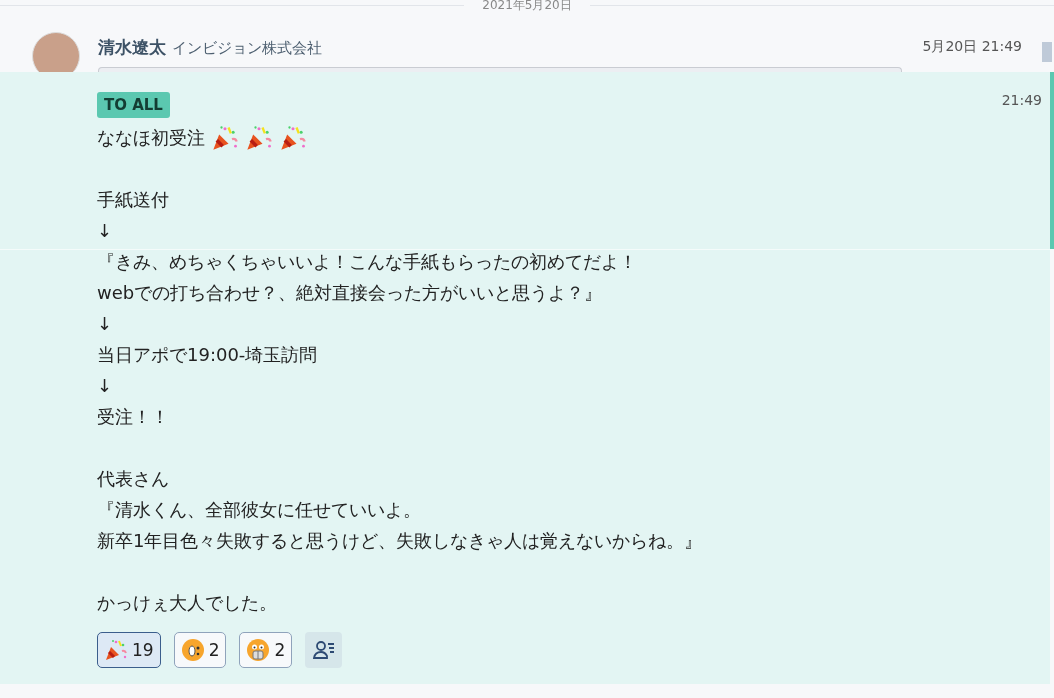 The height and width of the screenshot is (698, 1054). I want to click on reaction-button: 19, so click(129, 650).